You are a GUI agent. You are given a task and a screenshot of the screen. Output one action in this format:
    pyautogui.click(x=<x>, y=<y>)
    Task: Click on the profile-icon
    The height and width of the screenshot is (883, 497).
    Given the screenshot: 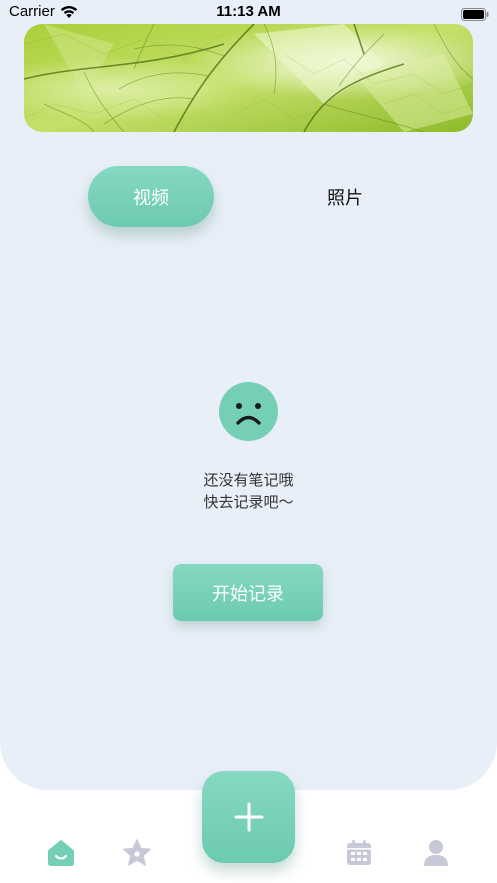 What is the action you would take?
    pyautogui.click(x=436, y=853)
    